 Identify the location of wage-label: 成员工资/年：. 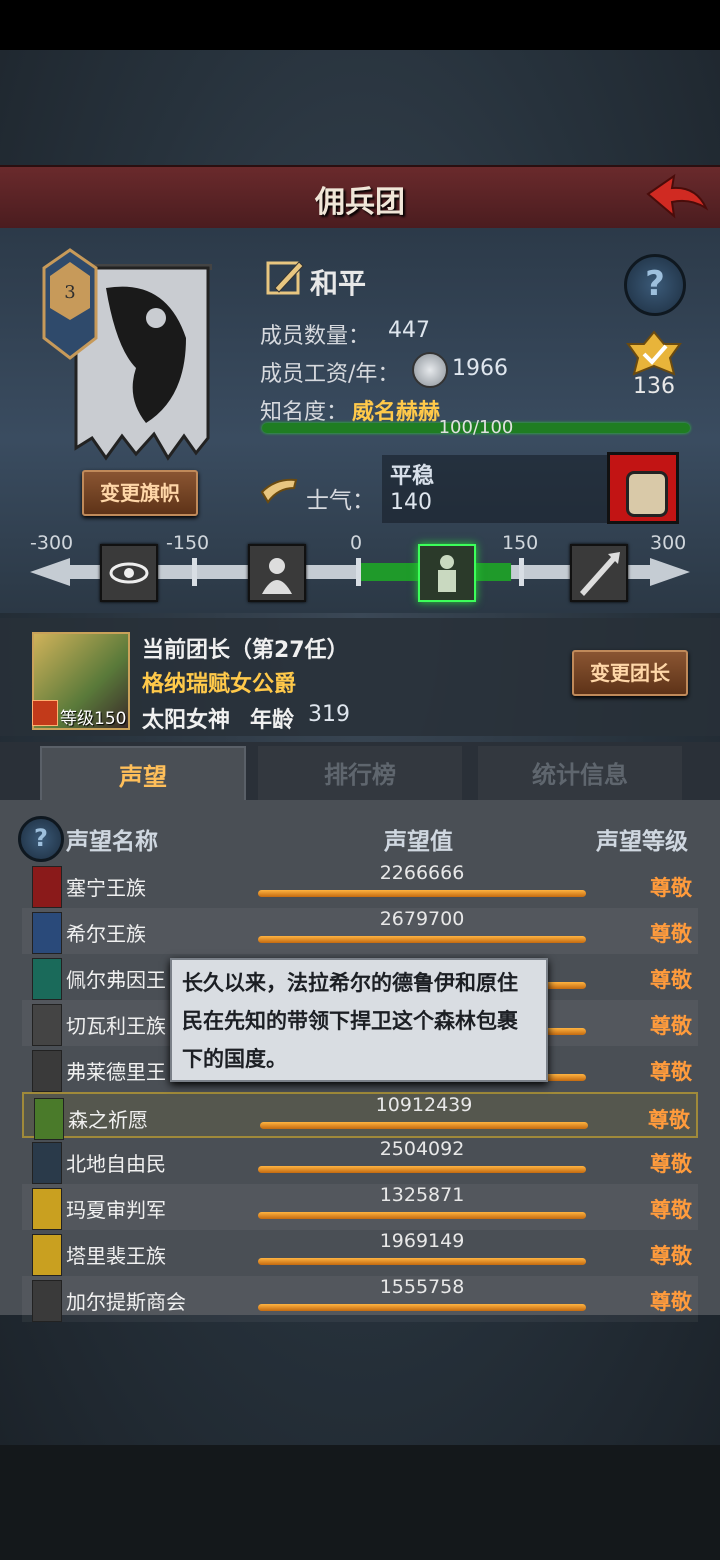
(330, 374).